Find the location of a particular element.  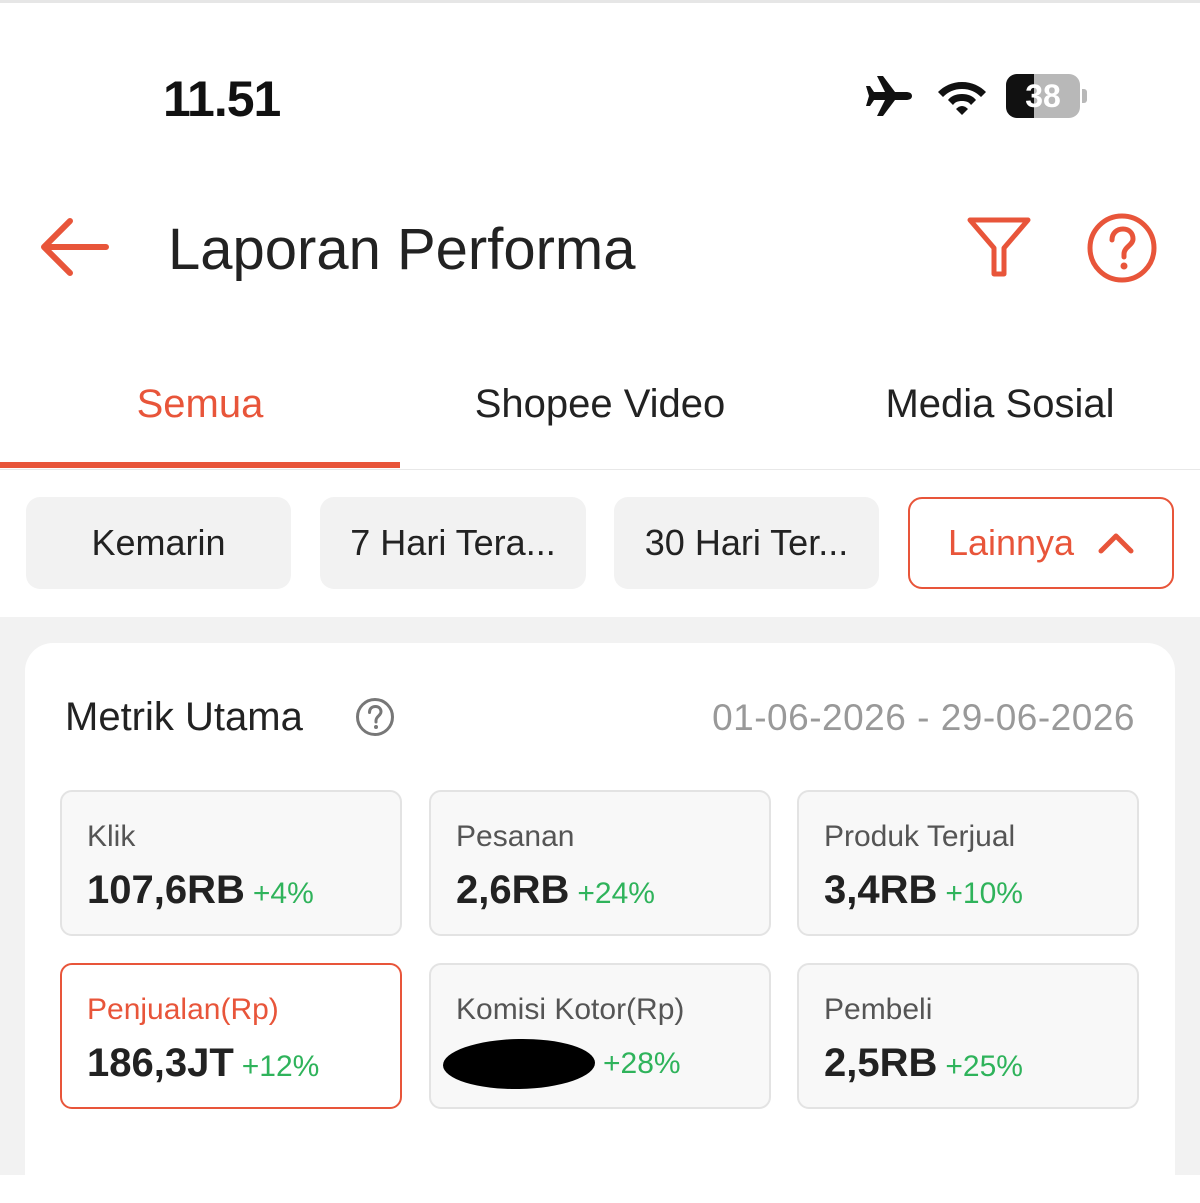

status-icons: 38 is located at coordinates (975, 96).